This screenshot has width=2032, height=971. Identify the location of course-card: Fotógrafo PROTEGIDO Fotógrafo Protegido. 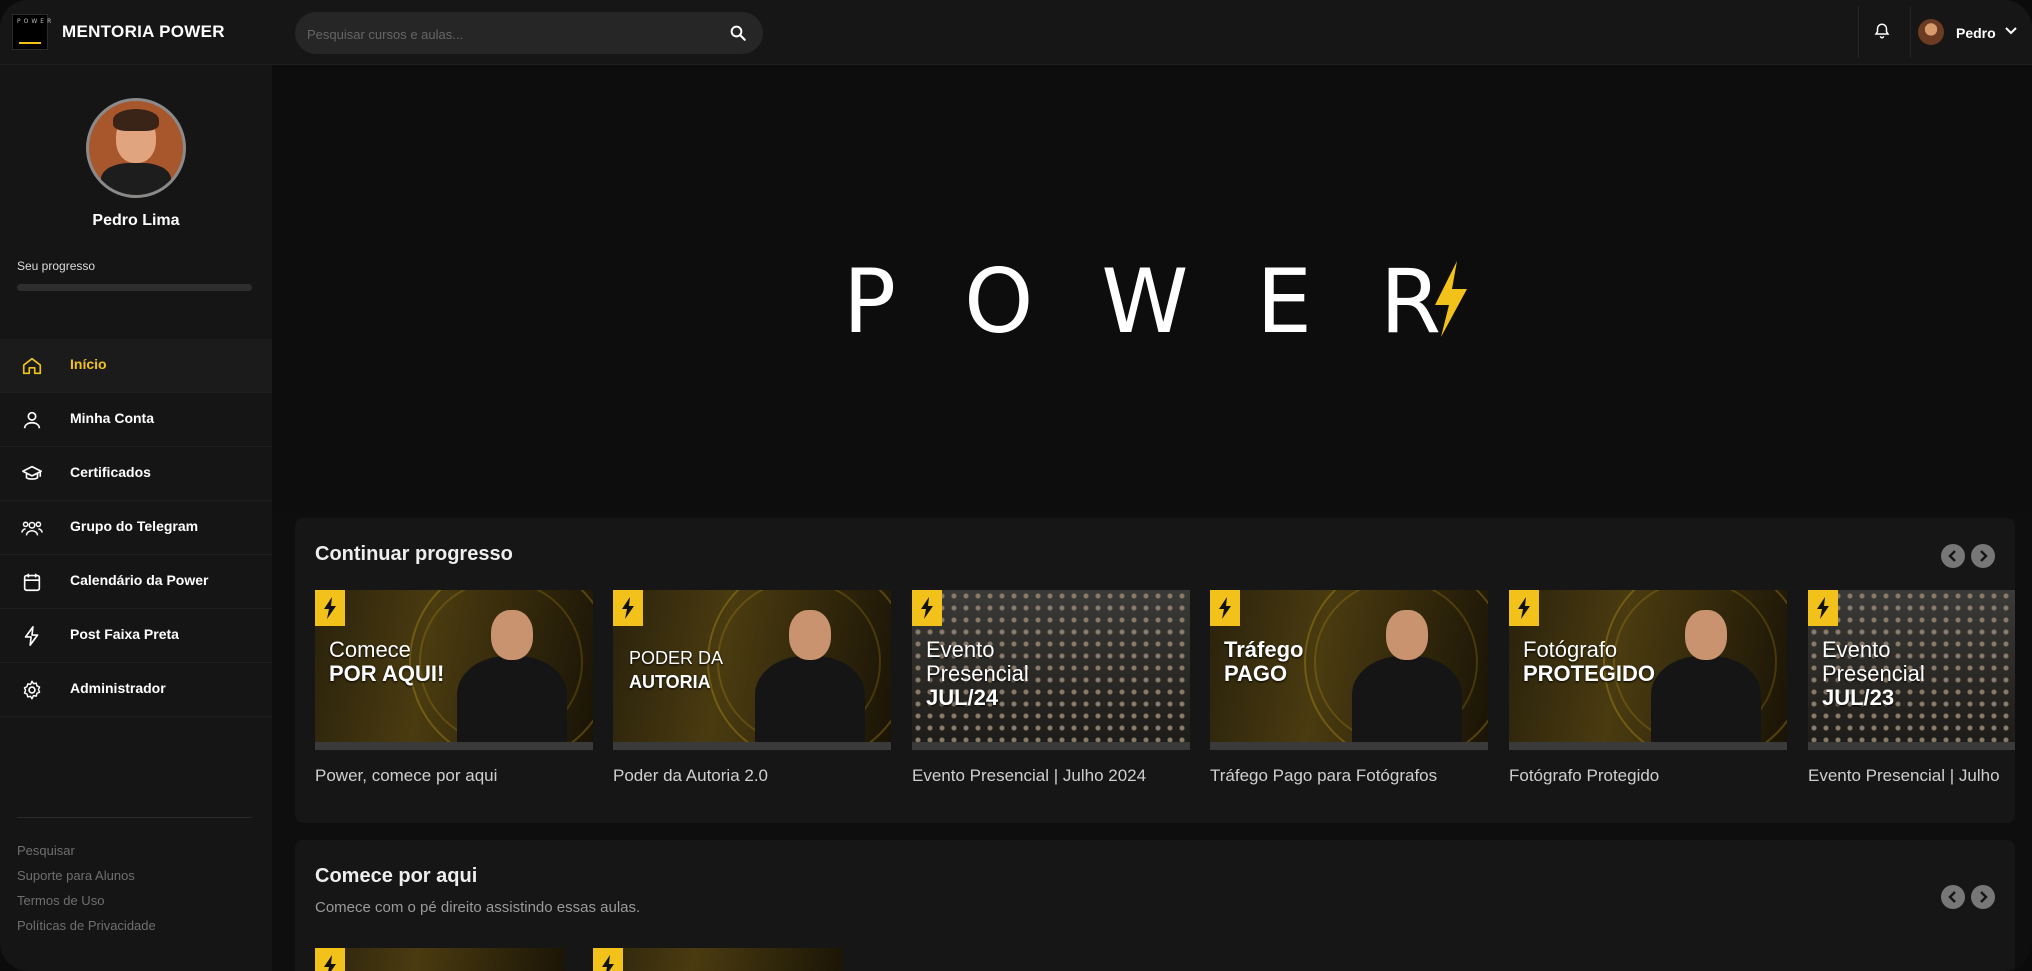
(1648, 687).